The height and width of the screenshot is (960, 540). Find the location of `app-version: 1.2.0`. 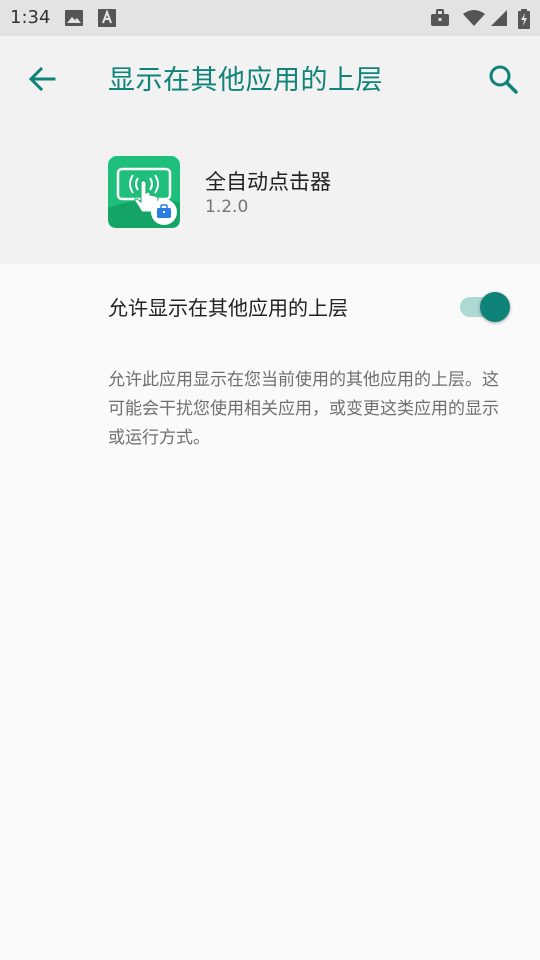

app-version: 1.2.0 is located at coordinates (227, 207).